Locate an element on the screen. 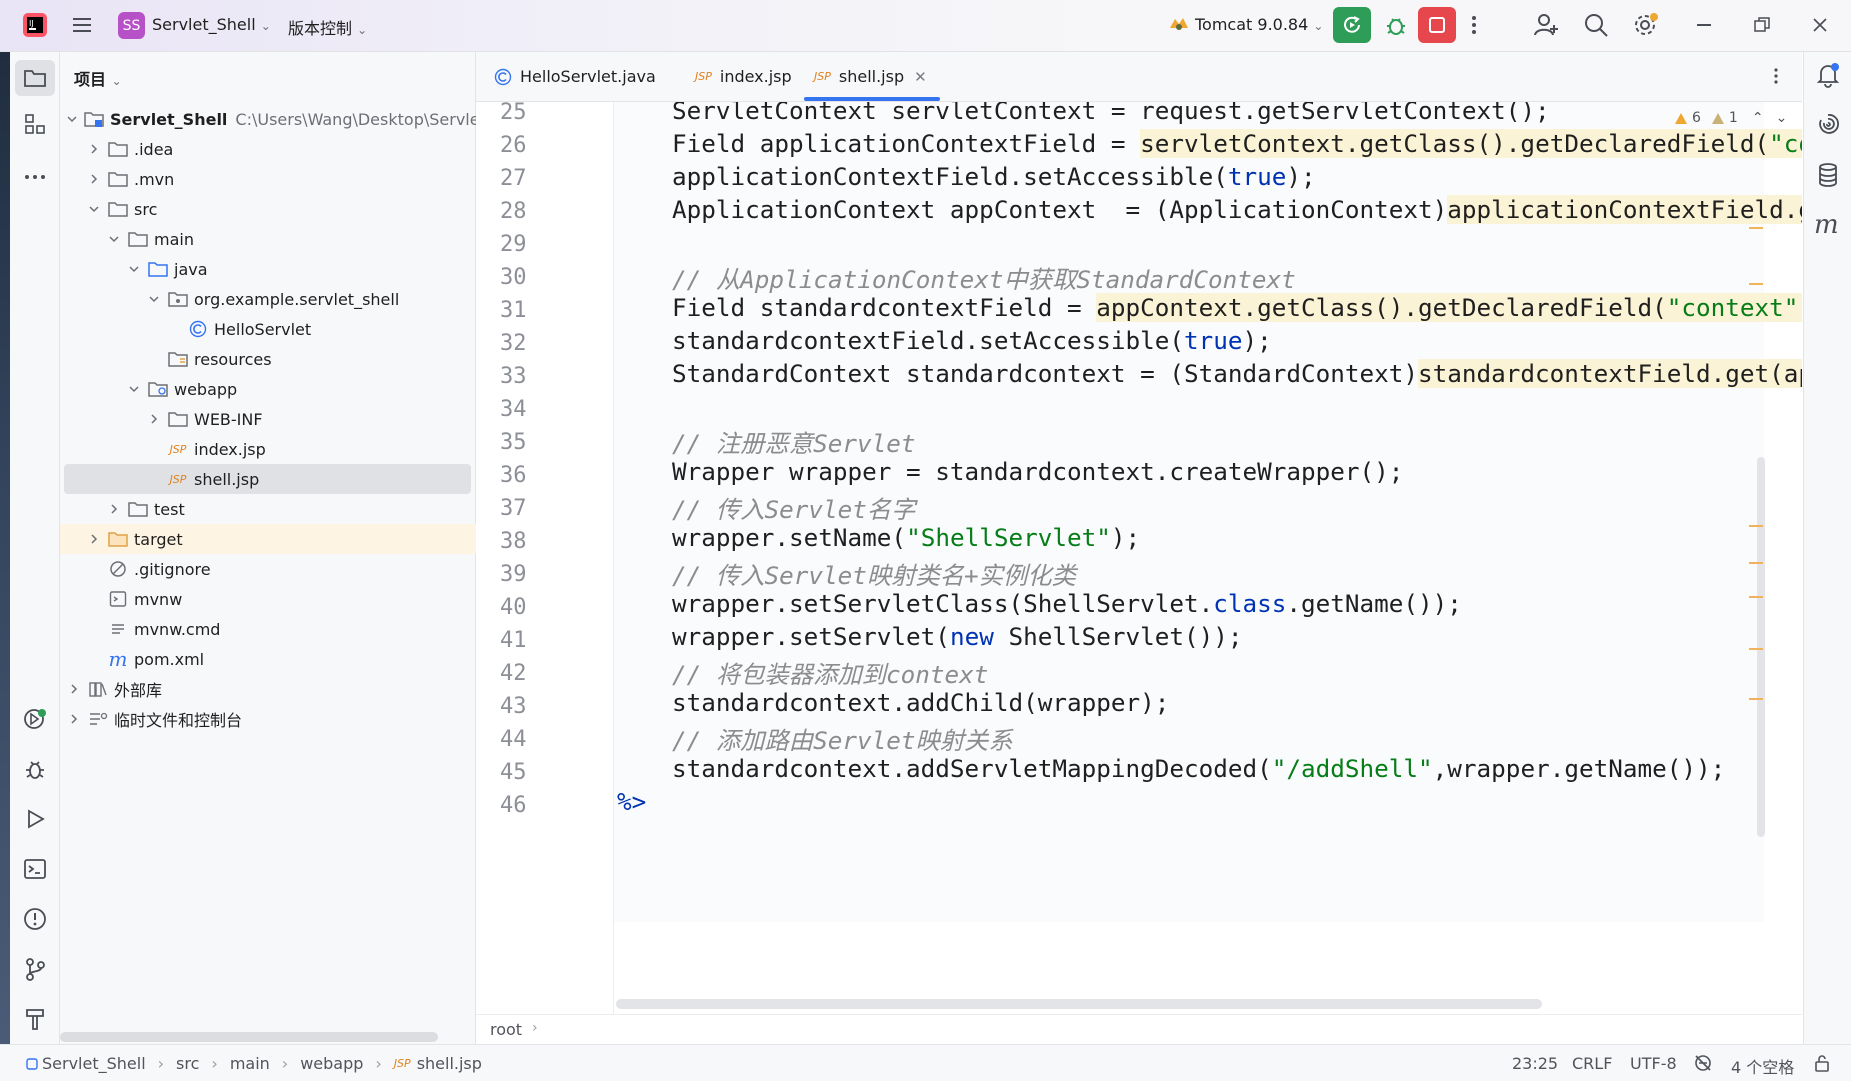 Image resolution: width=1851 pixels, height=1081 pixels. run-tool-button is located at coordinates (35, 819).